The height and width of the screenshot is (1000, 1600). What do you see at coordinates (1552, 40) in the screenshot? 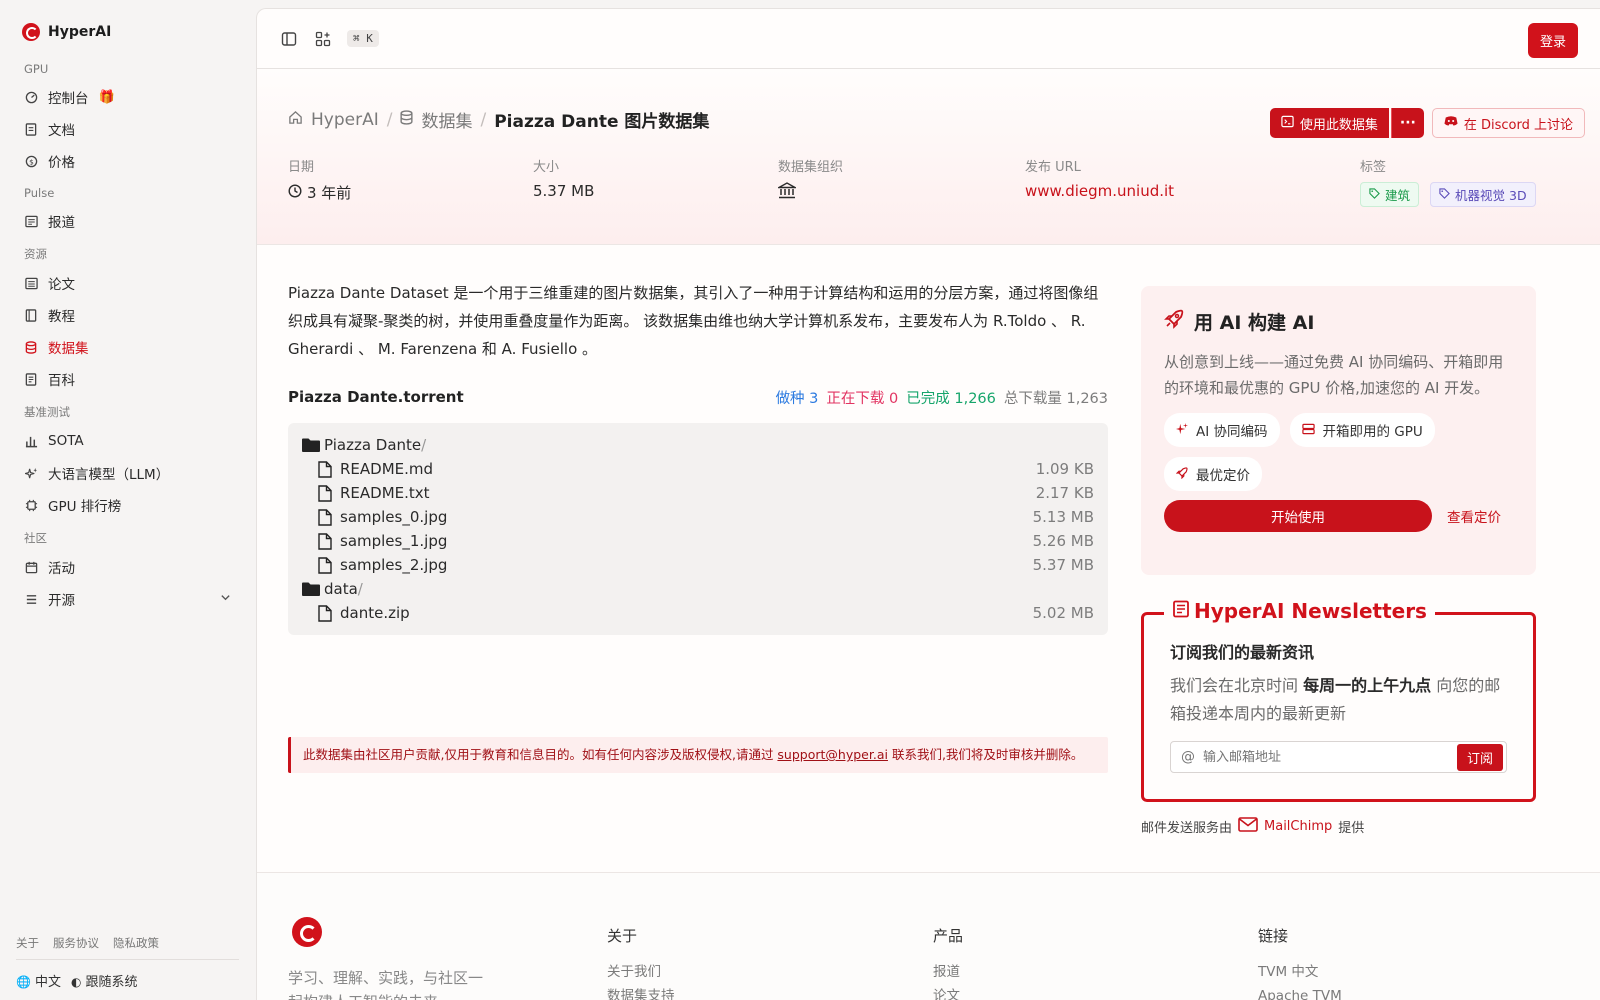
I see `login-button: 登录` at bounding box center [1552, 40].